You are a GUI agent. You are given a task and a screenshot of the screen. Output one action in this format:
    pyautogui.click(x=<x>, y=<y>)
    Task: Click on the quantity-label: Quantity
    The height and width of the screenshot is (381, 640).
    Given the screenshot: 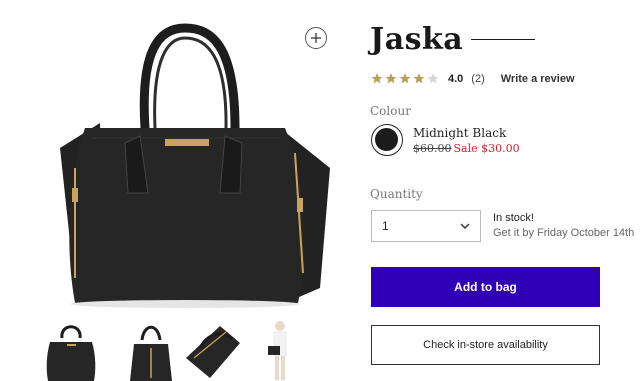 What is the action you would take?
    pyautogui.click(x=396, y=194)
    